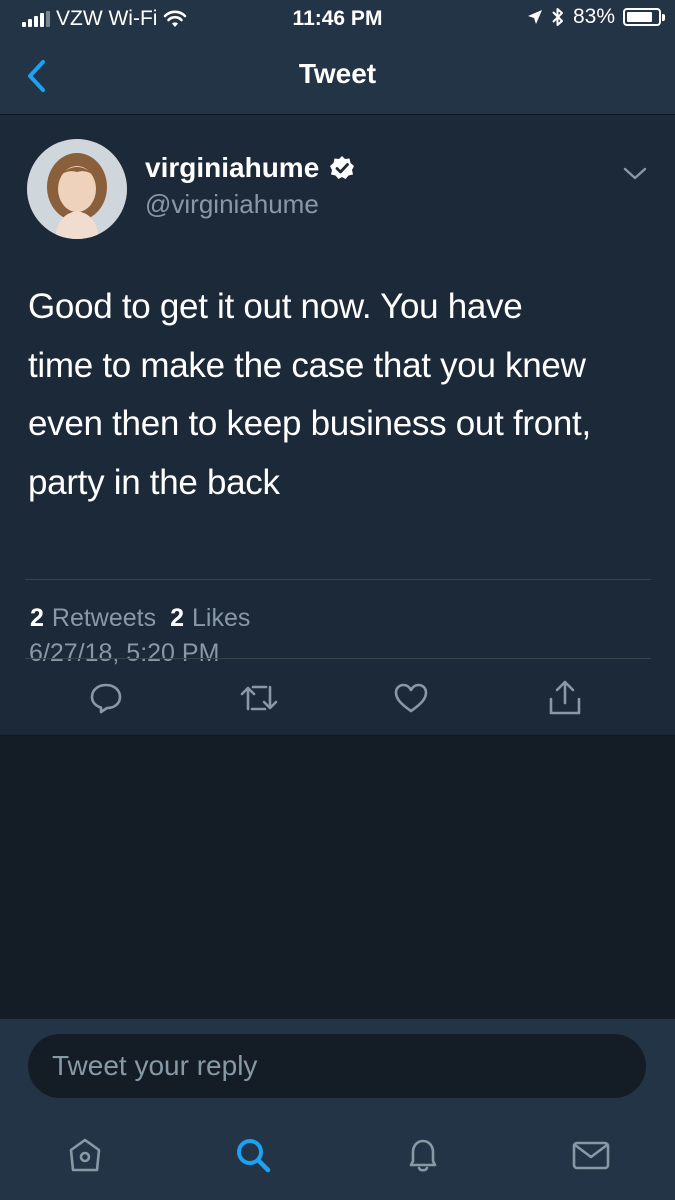  I want to click on retweet-icon, so click(259, 698).